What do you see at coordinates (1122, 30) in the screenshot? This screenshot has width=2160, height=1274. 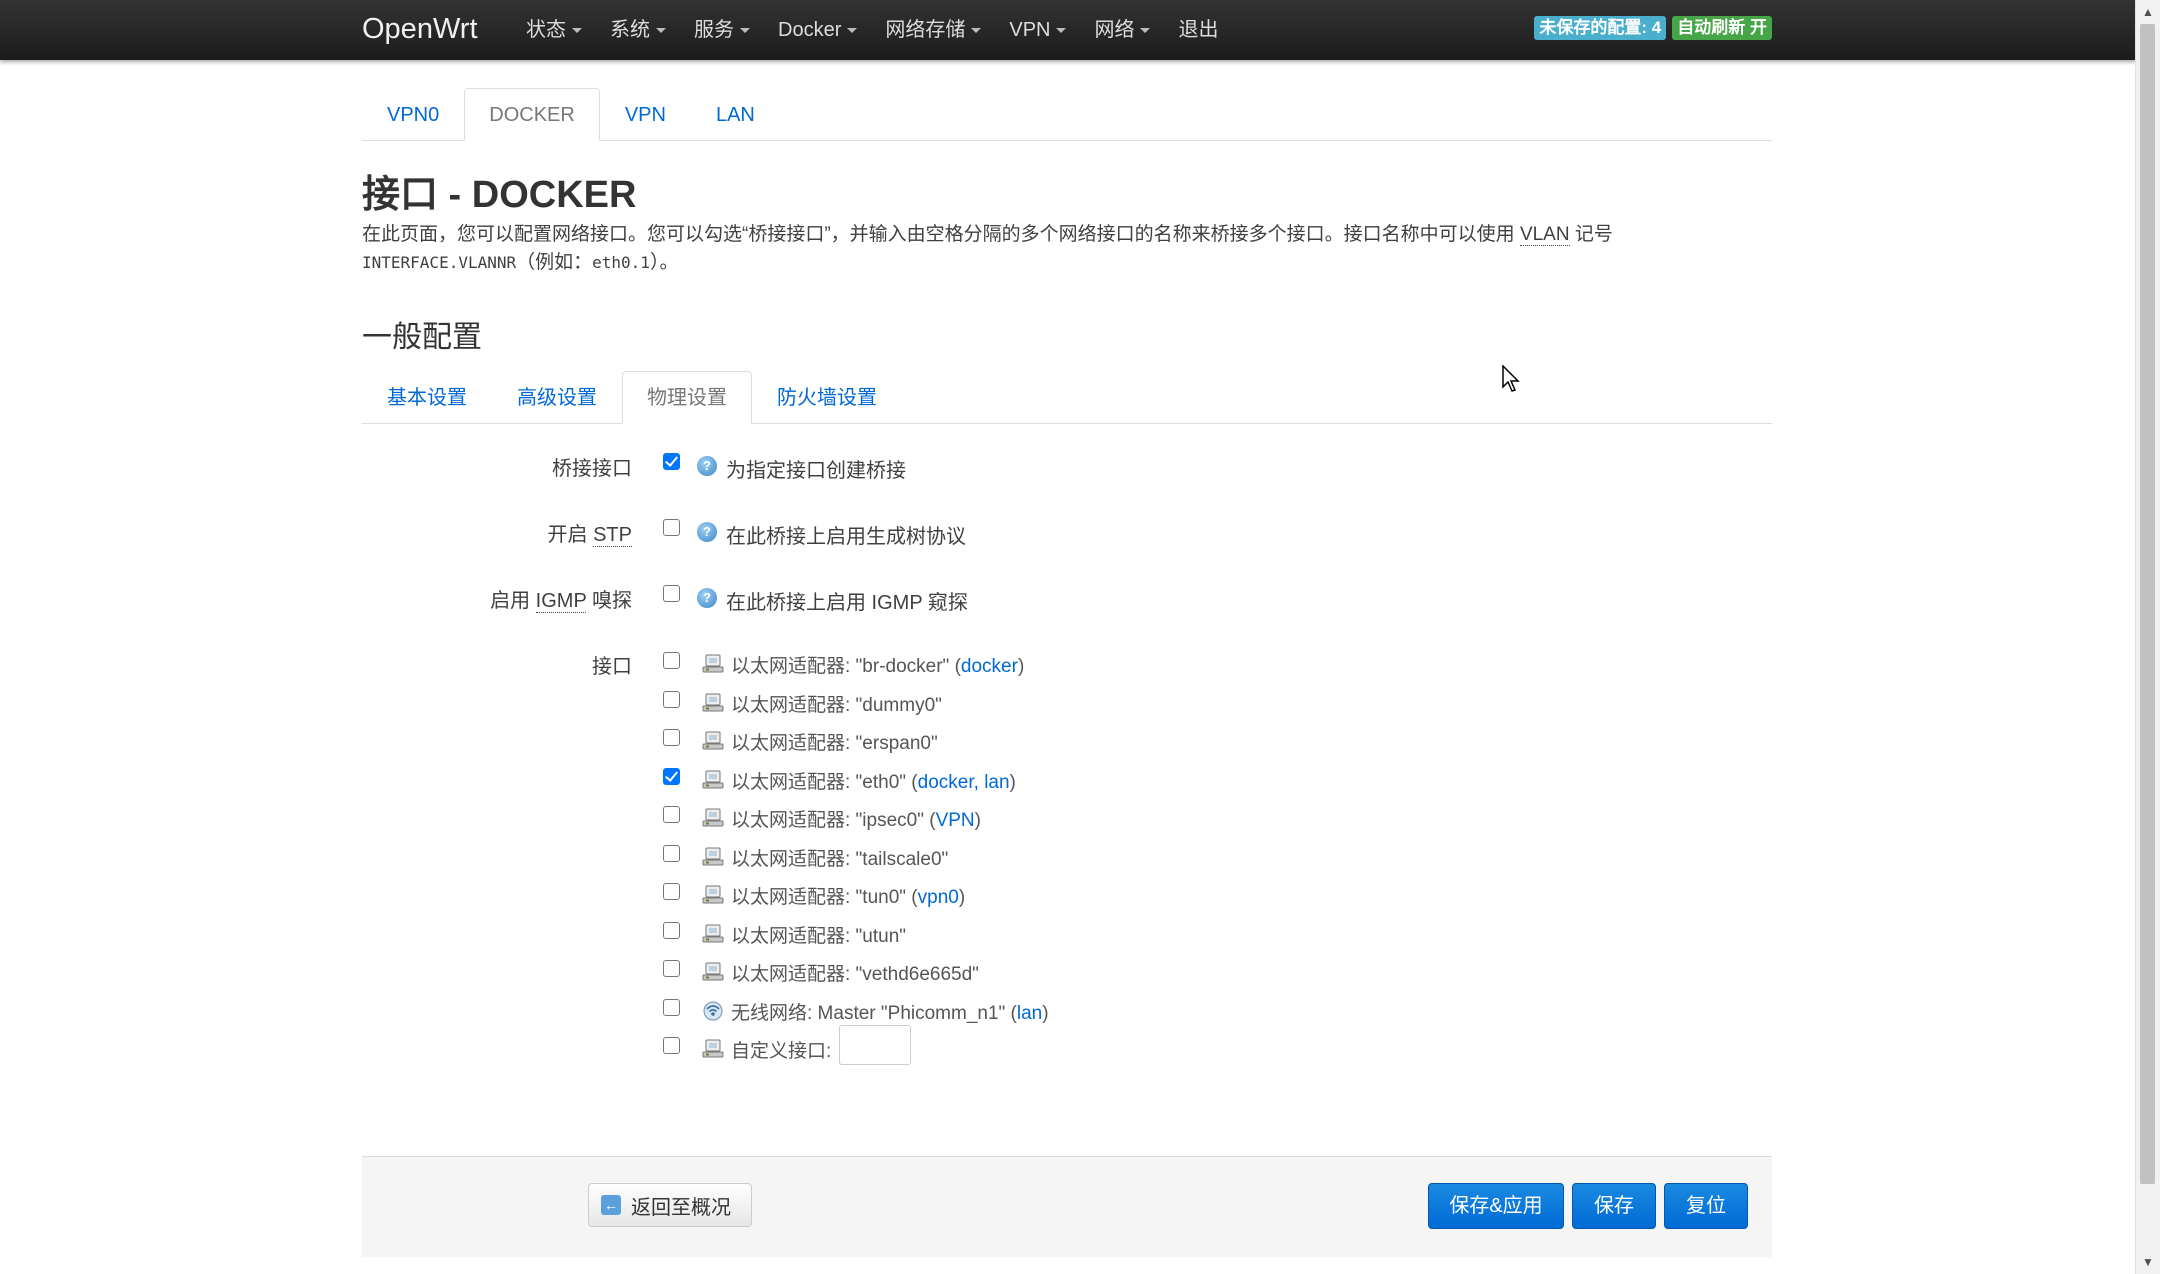 I see `menu-network: 网络` at bounding box center [1122, 30].